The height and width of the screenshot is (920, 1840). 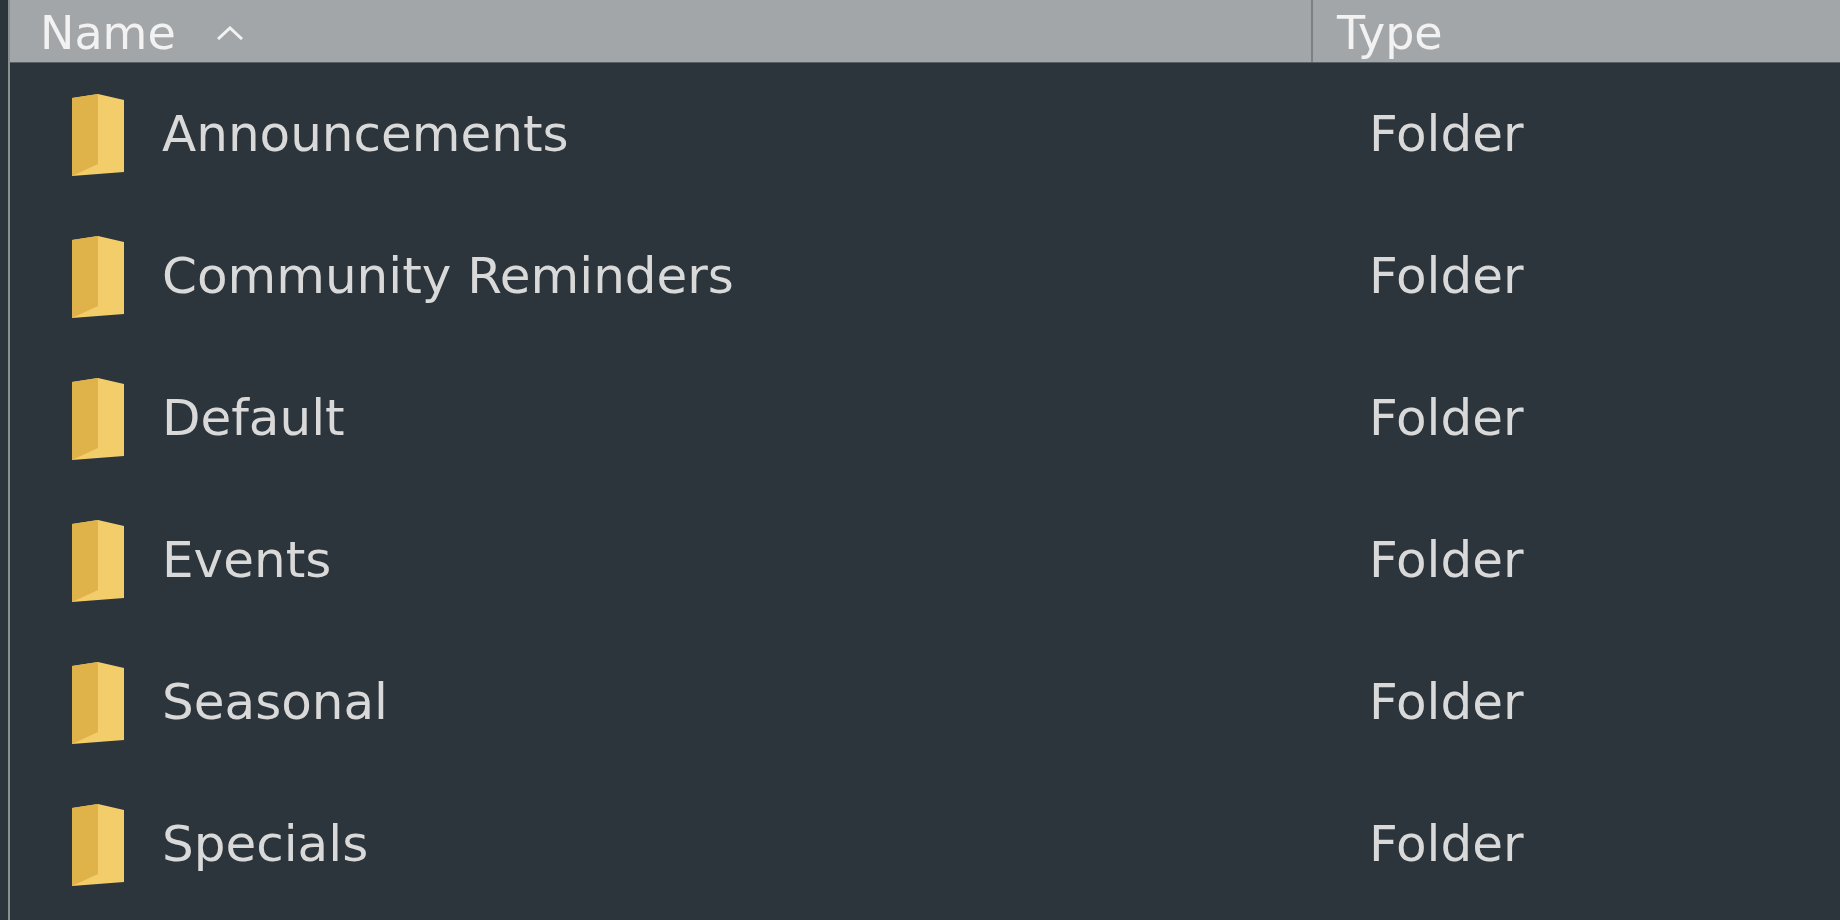 I want to click on file-name: Community Reminders, so click(x=448, y=276).